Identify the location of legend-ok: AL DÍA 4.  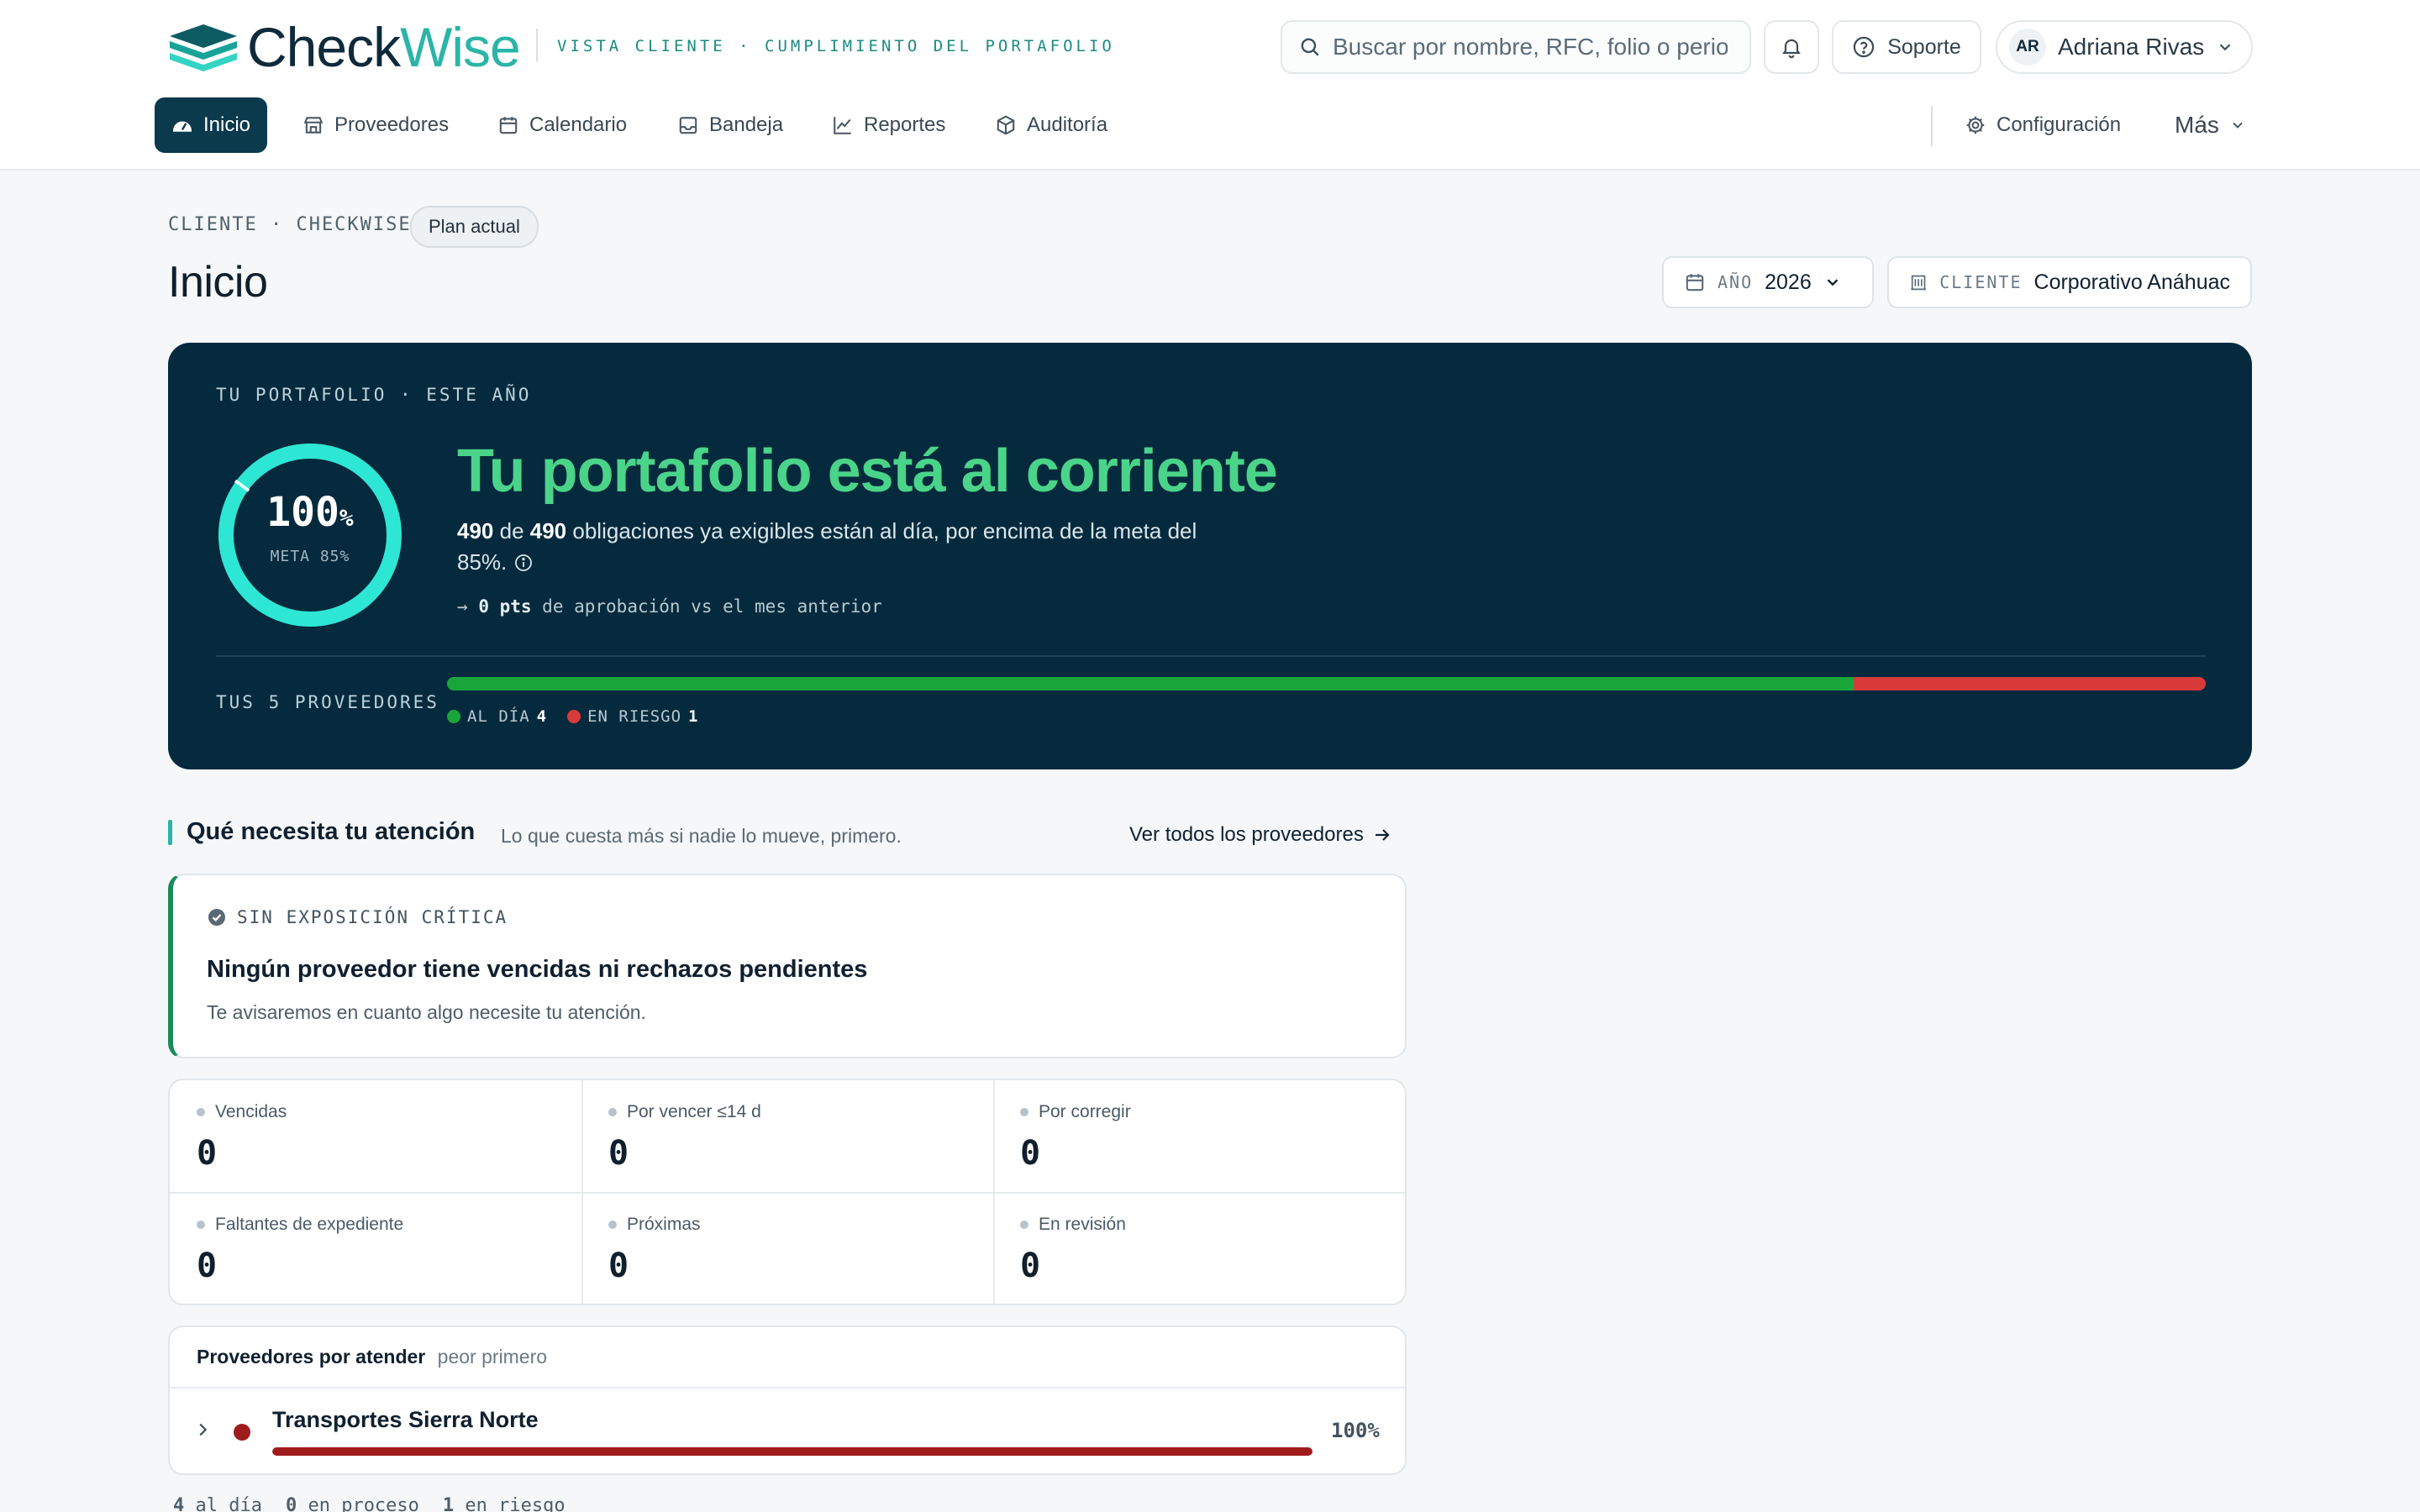
(497, 716).